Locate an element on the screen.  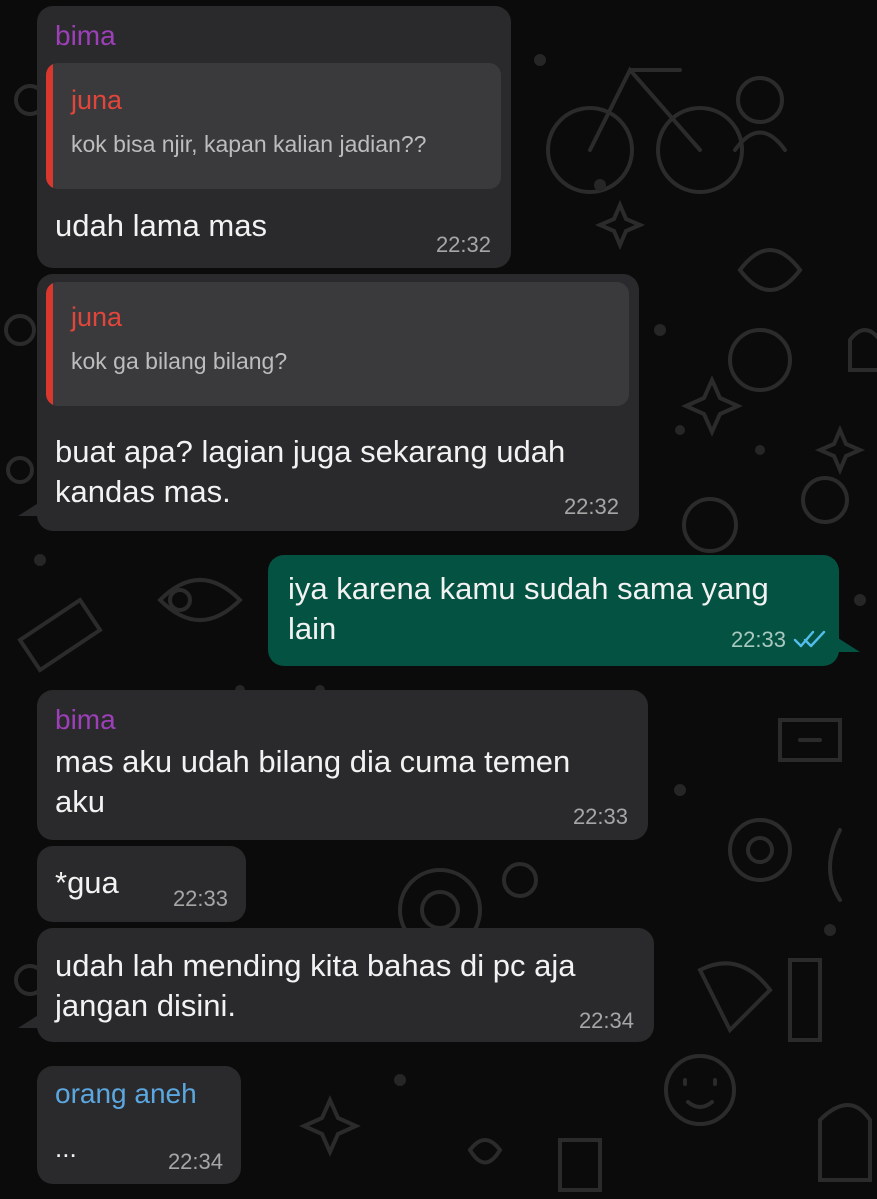
message-text: *gua is located at coordinates (87, 882).